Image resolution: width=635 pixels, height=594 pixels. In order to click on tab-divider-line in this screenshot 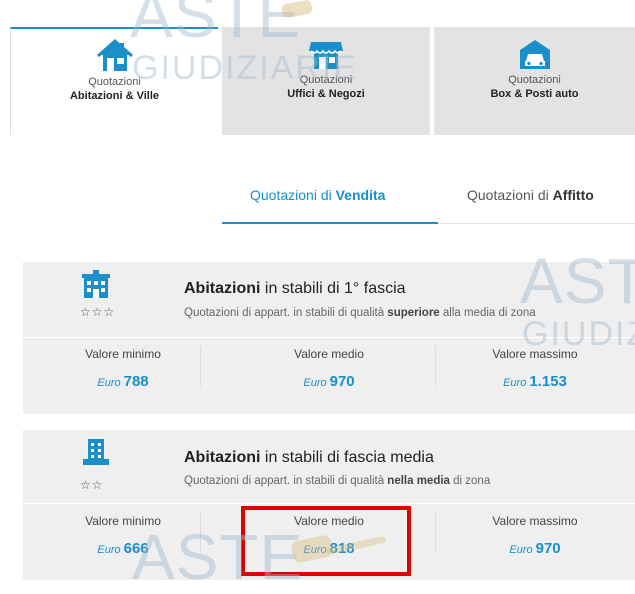, I will do `click(536, 223)`.